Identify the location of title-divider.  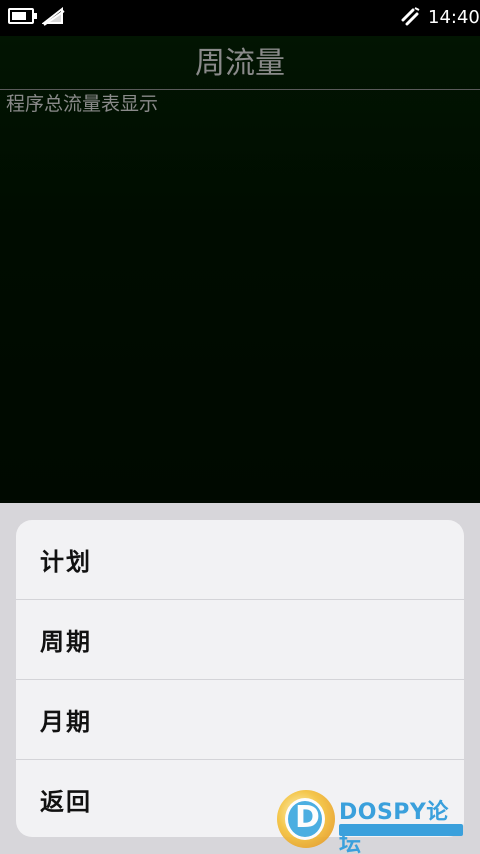
(240, 89).